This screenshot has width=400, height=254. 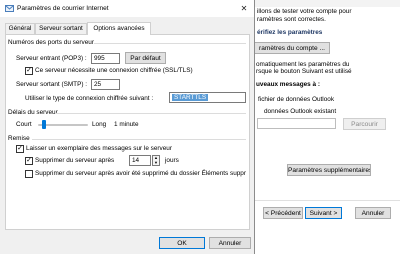 I want to click on ssl-check-mark: ✓, so click(x=29, y=70).